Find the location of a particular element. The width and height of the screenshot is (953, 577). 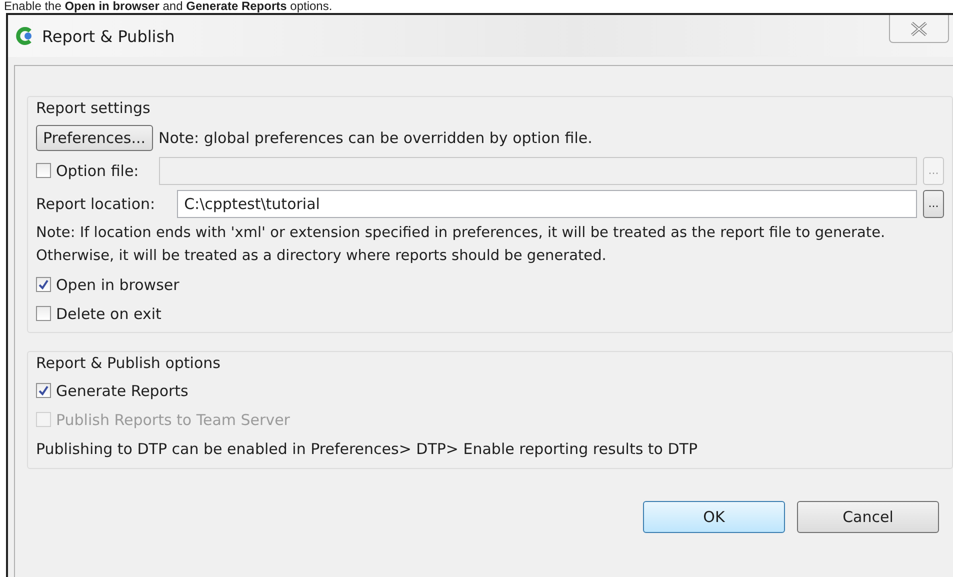

group-title: Report & Publish options is located at coordinates (129, 363).